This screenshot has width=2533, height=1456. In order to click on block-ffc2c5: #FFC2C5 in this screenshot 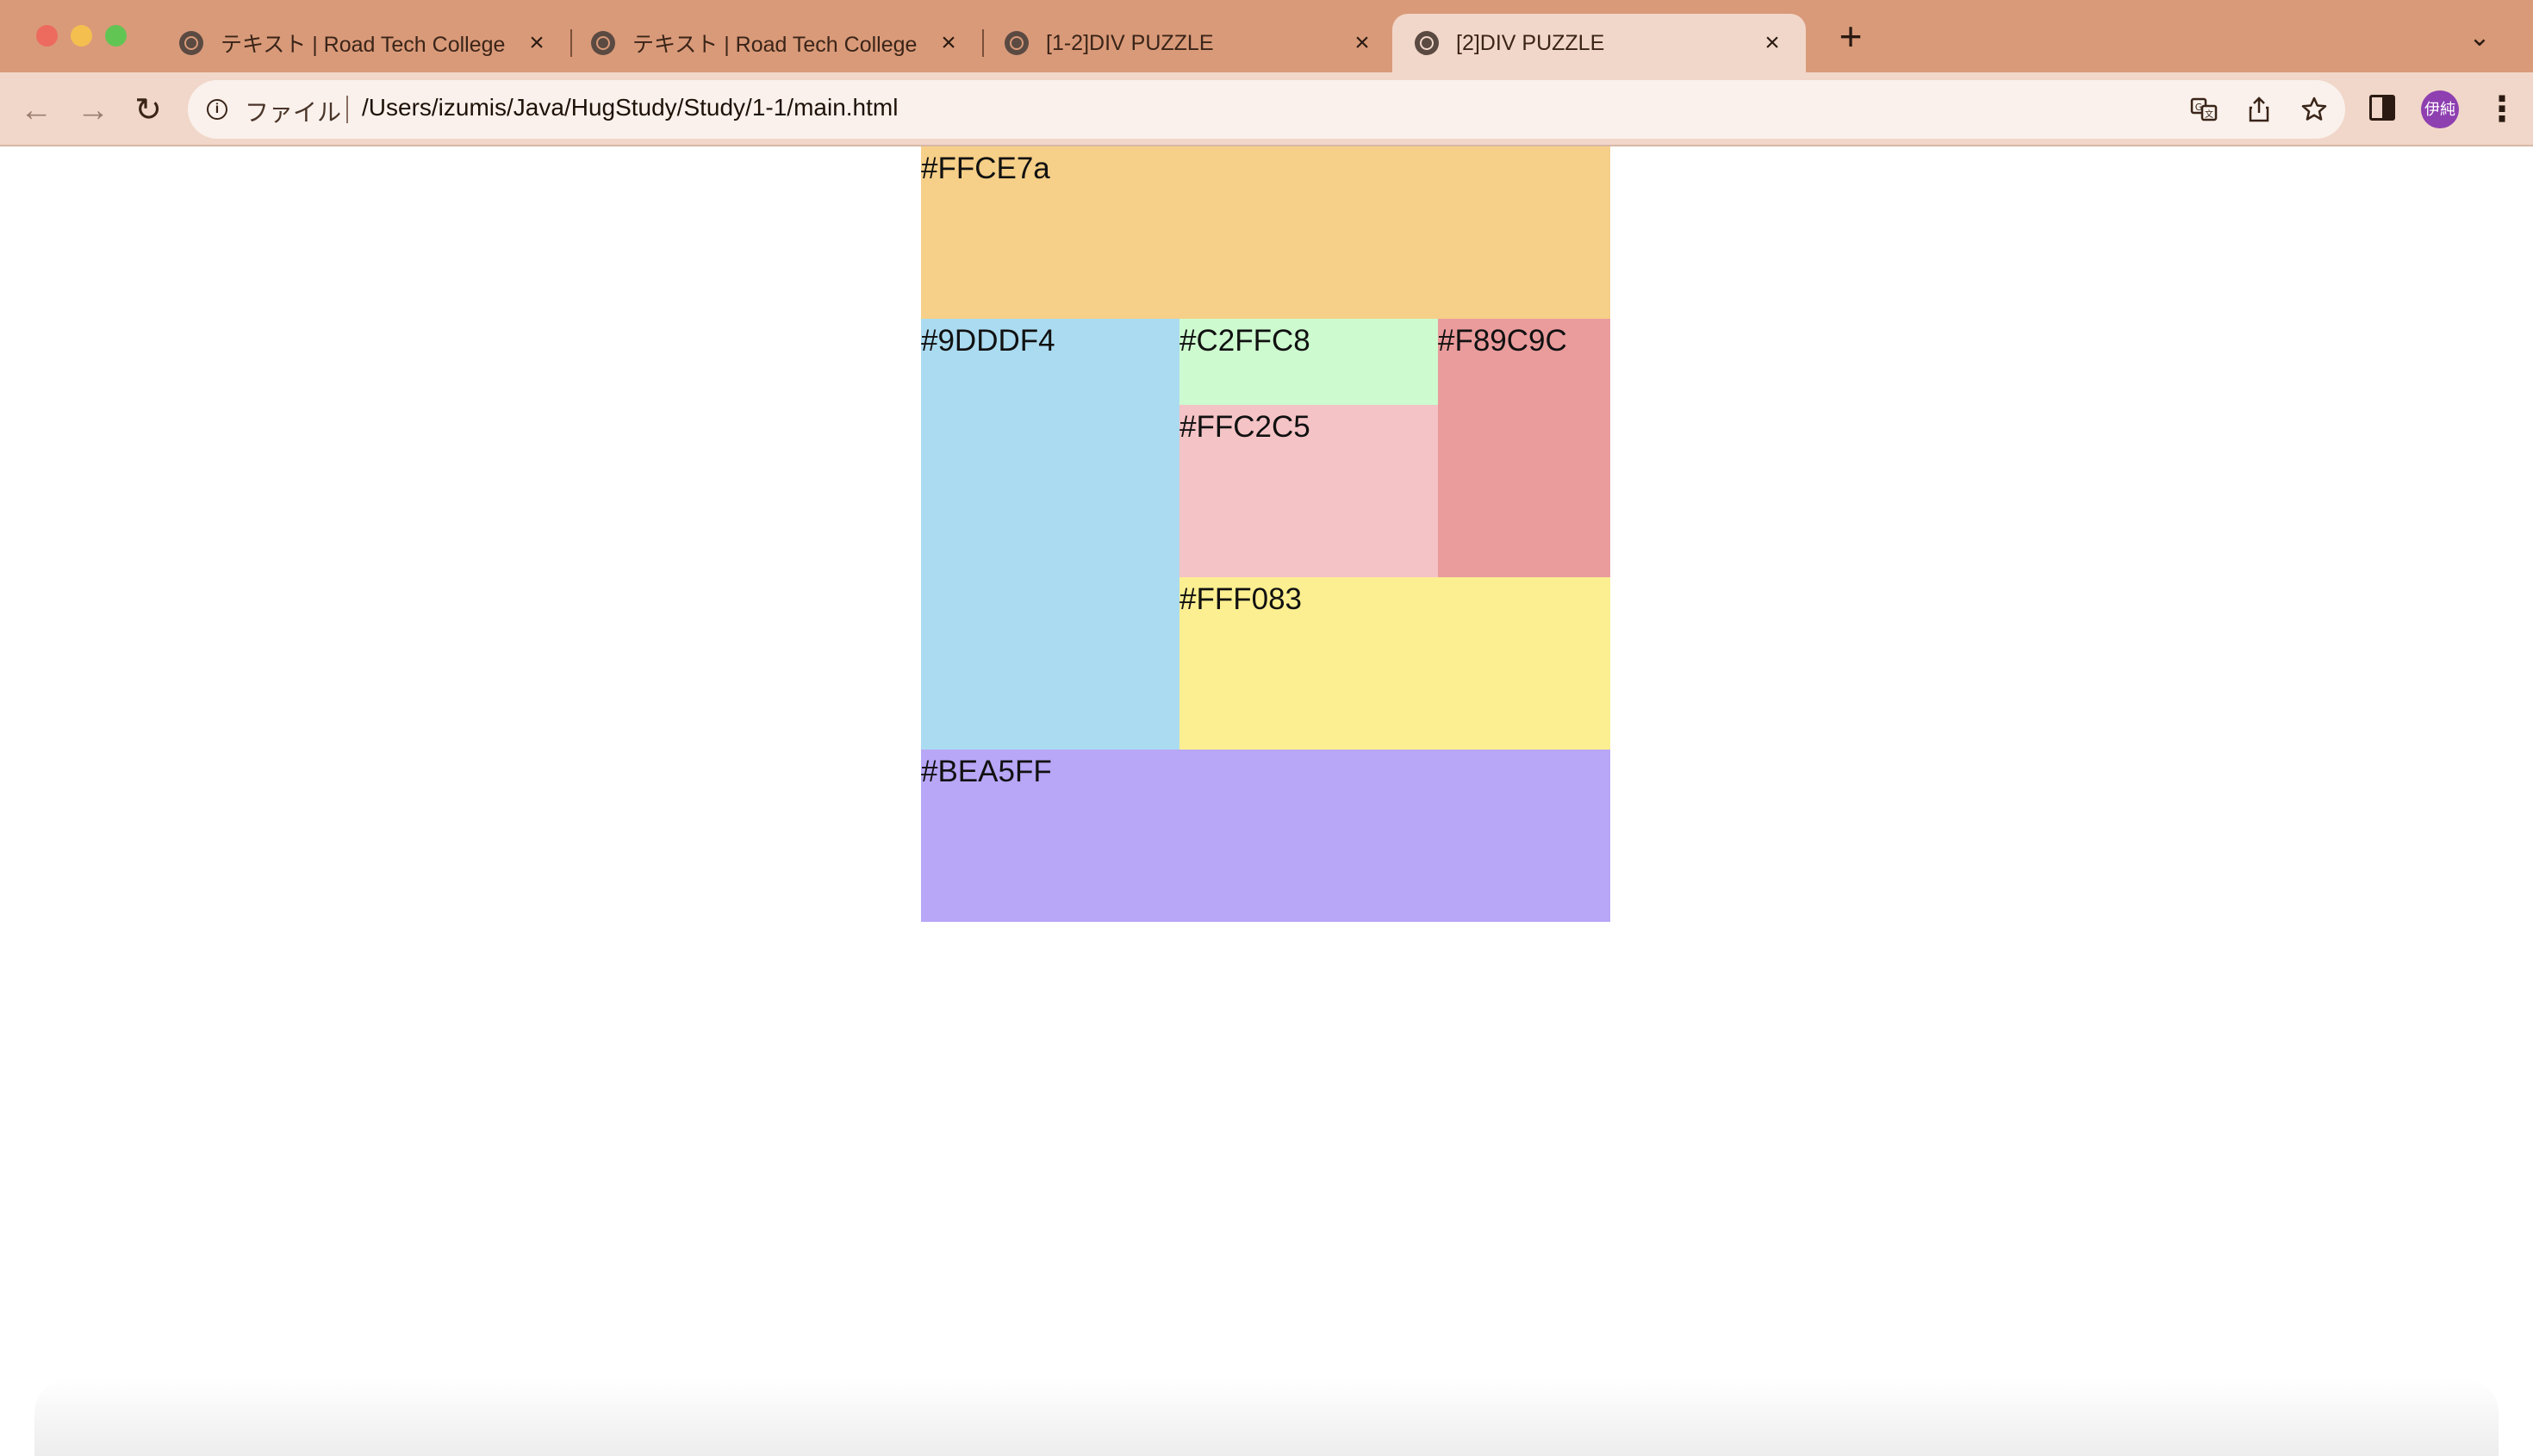, I will do `click(1308, 491)`.